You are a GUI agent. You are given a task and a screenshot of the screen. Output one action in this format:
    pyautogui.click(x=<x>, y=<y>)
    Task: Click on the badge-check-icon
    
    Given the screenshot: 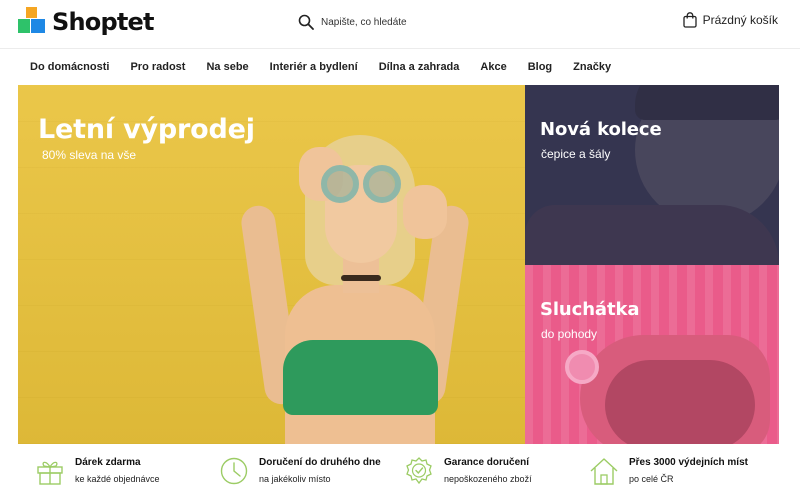 What is the action you would take?
    pyautogui.click(x=419, y=471)
    